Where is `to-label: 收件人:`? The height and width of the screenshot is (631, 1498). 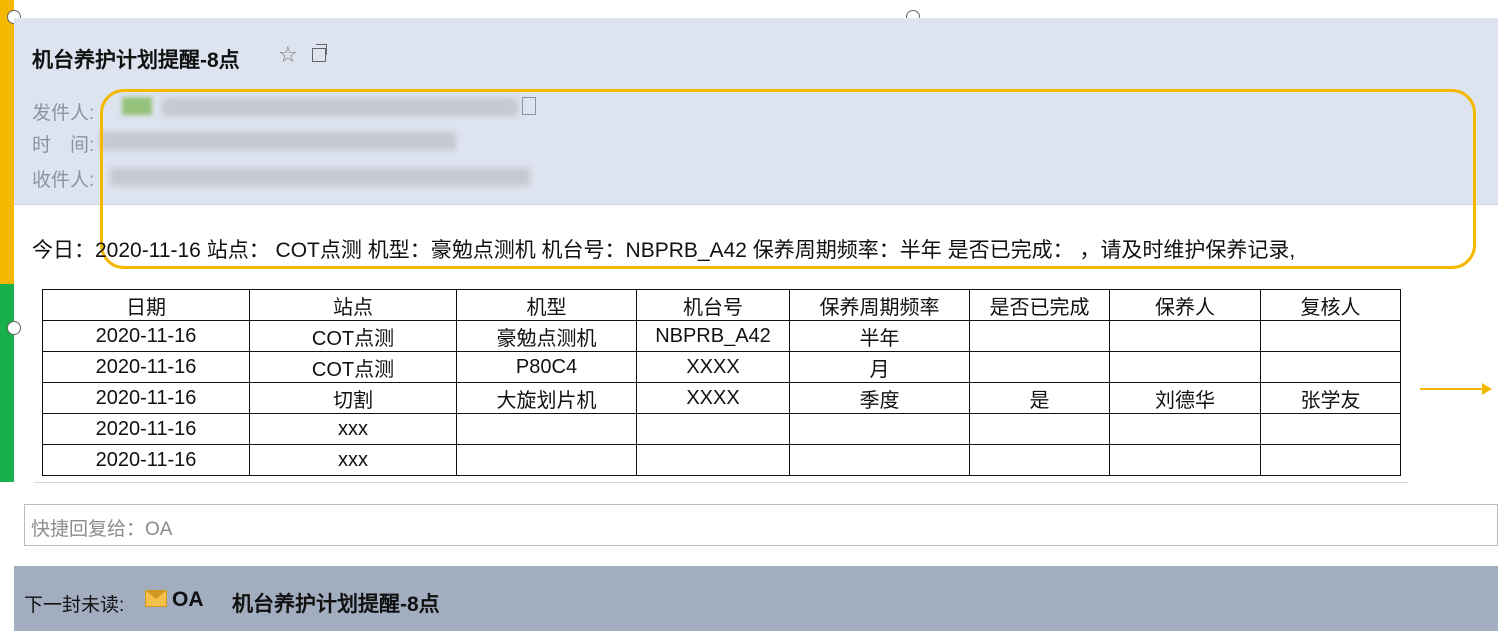
to-label: 收件人: is located at coordinates (63, 180).